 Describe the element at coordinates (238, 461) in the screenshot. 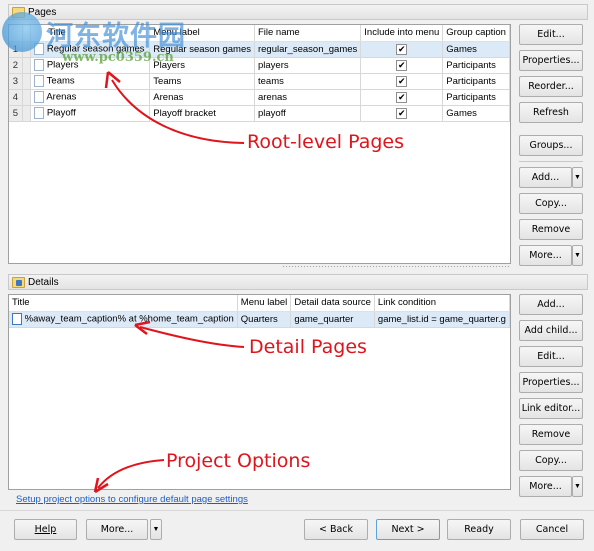

I see `annotation-project-options: Project Options` at that location.